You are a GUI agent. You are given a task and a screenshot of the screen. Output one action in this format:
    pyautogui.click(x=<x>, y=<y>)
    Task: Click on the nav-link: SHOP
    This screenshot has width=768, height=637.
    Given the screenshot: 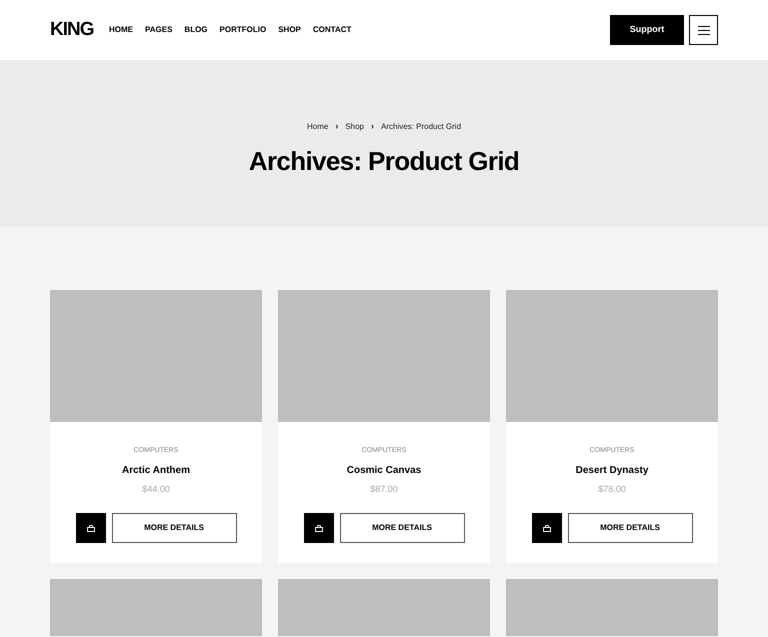 What is the action you would take?
    pyautogui.click(x=289, y=30)
    